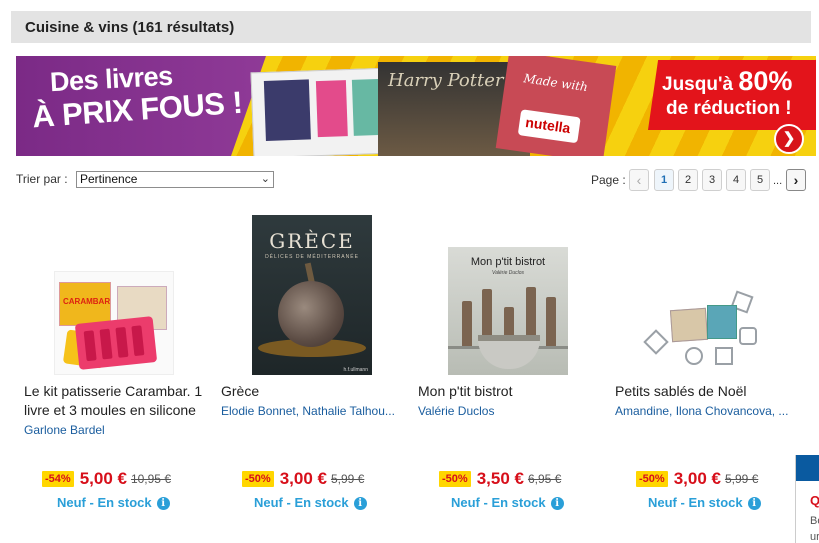  Describe the element at coordinates (411, 27) in the screenshot. I see `category-header: Cuisine & vins (161 résultats)` at that location.